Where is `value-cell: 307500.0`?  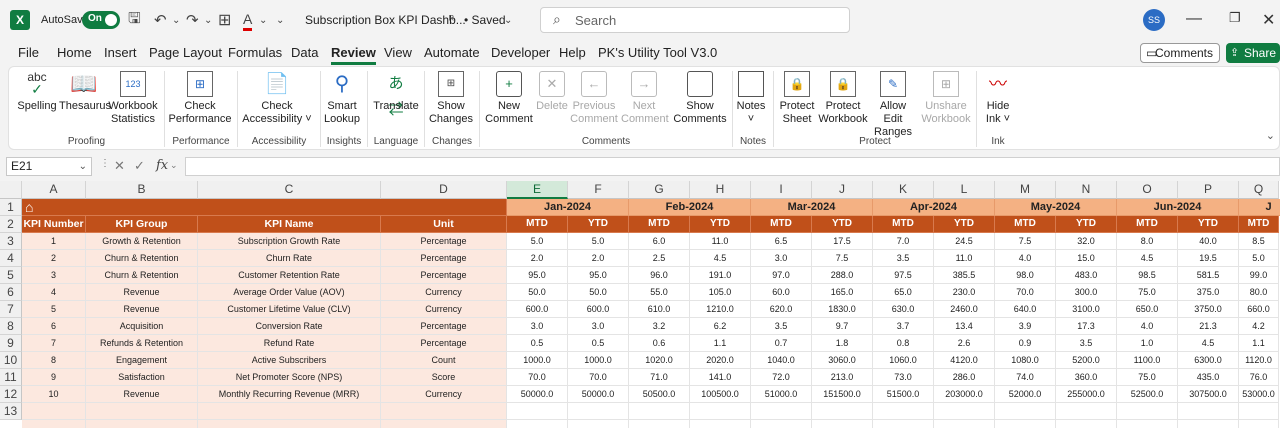
value-cell: 307500.0 is located at coordinates (1208, 394).